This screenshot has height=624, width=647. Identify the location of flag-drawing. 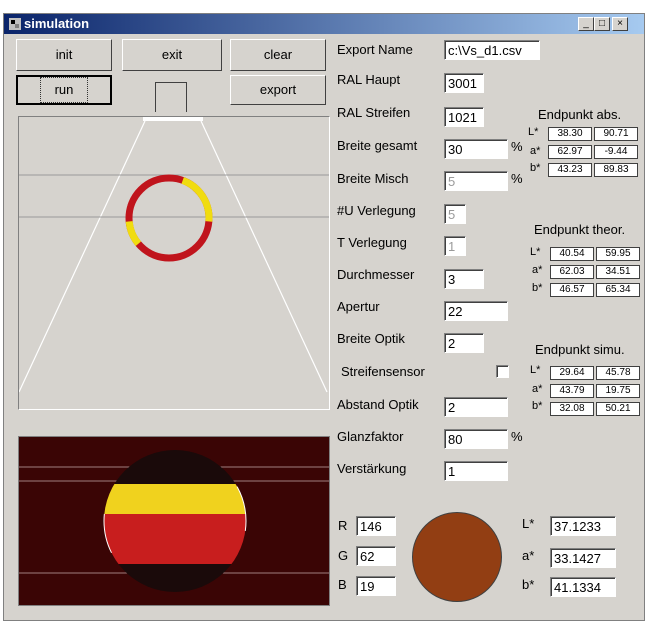
(174, 521).